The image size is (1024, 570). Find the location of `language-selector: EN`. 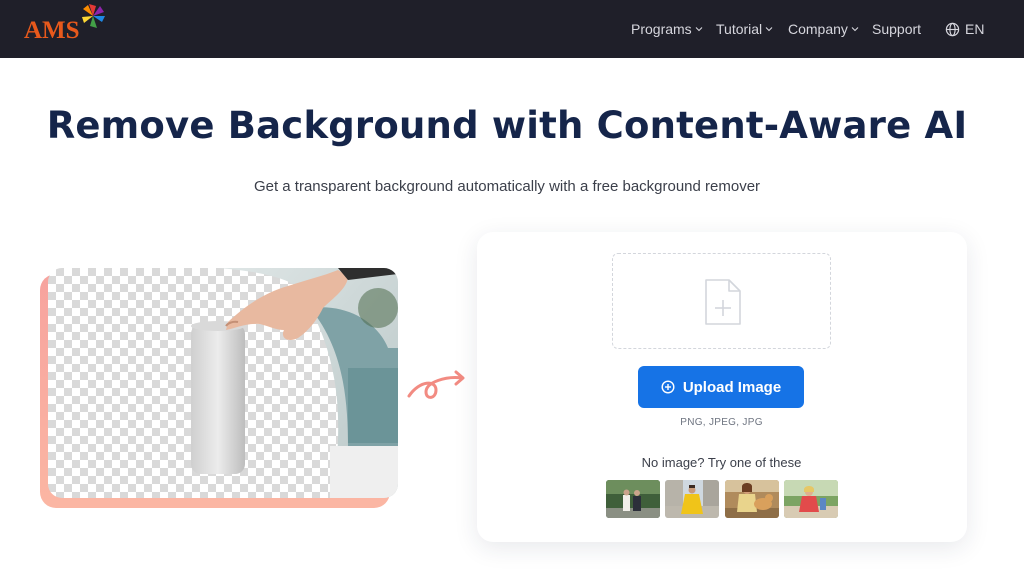

language-selector: EN is located at coordinates (964, 29).